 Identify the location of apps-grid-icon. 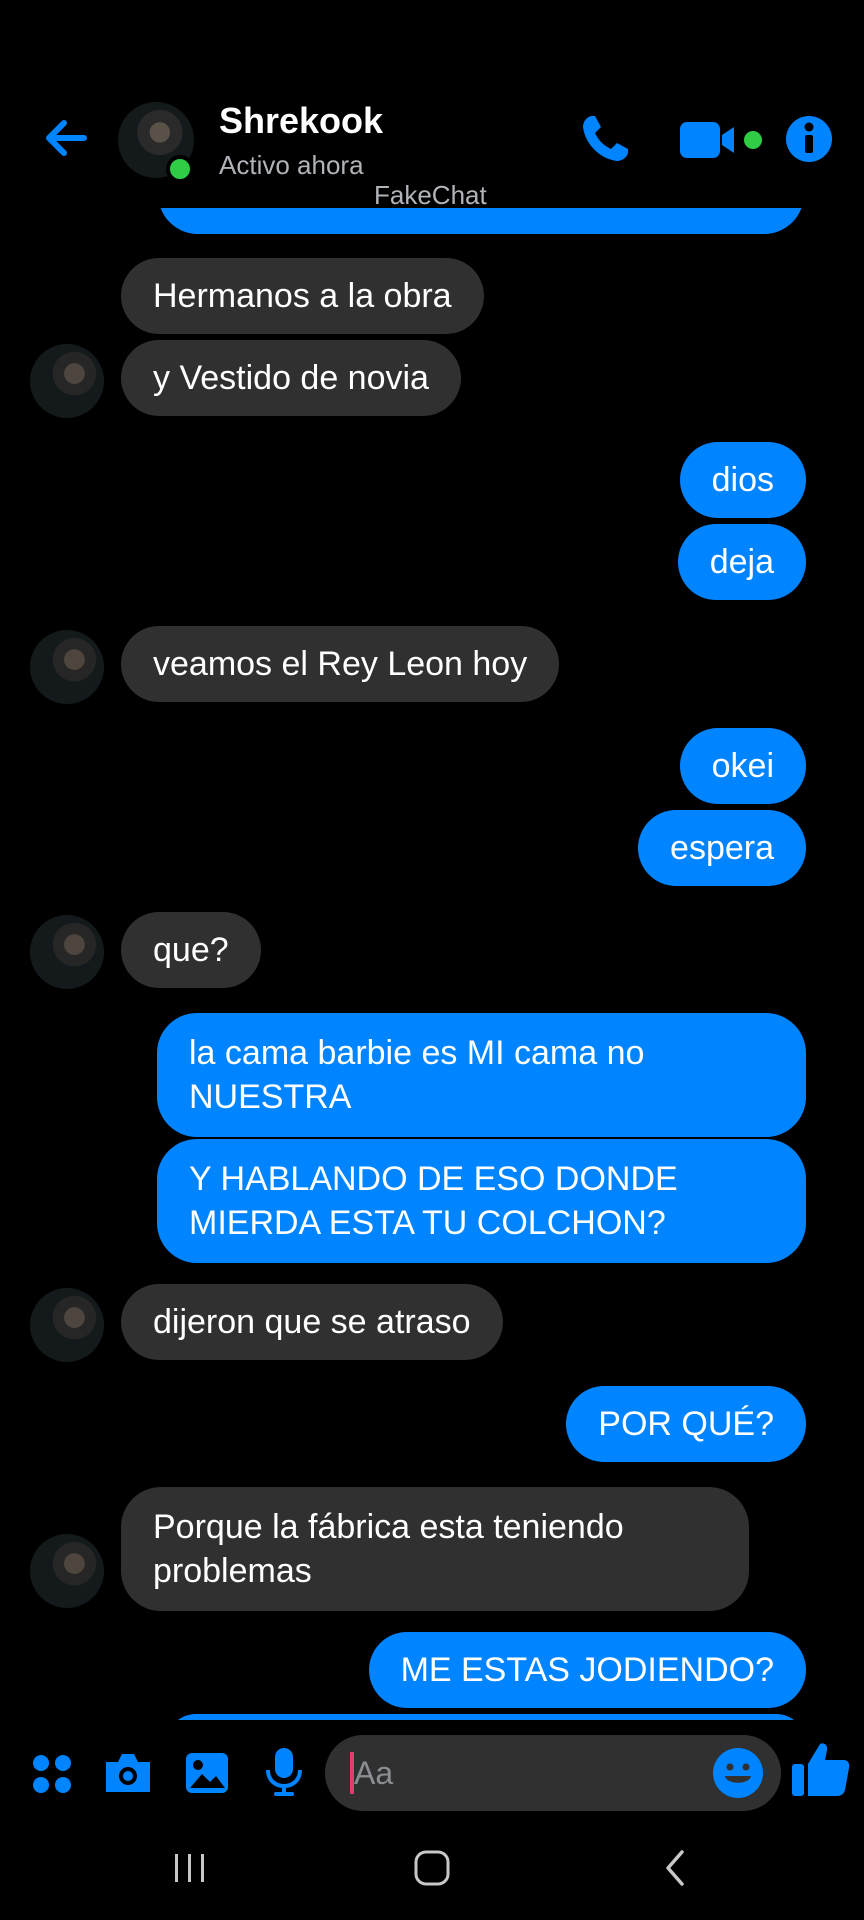
(52, 1774).